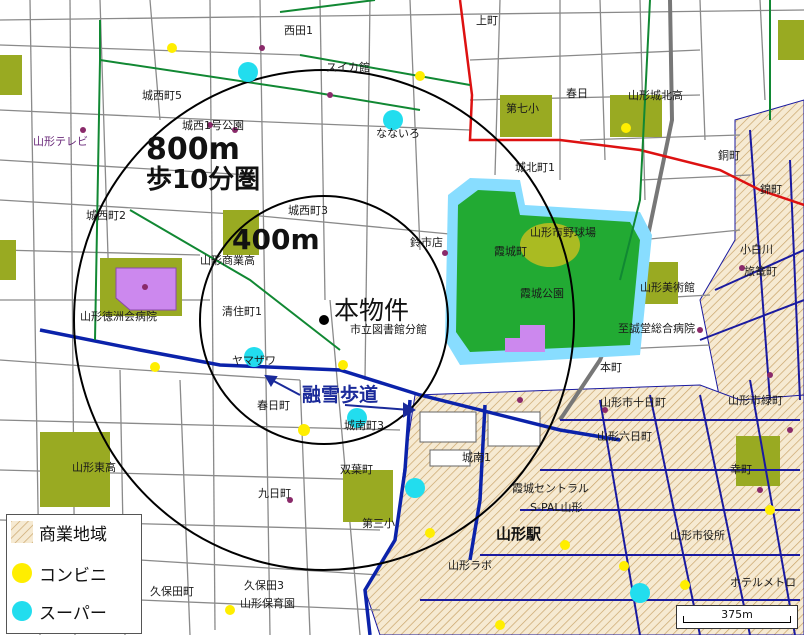  Describe the element at coordinates (655, 95) in the screenshot. I see `map-label: 山形城北高` at that location.